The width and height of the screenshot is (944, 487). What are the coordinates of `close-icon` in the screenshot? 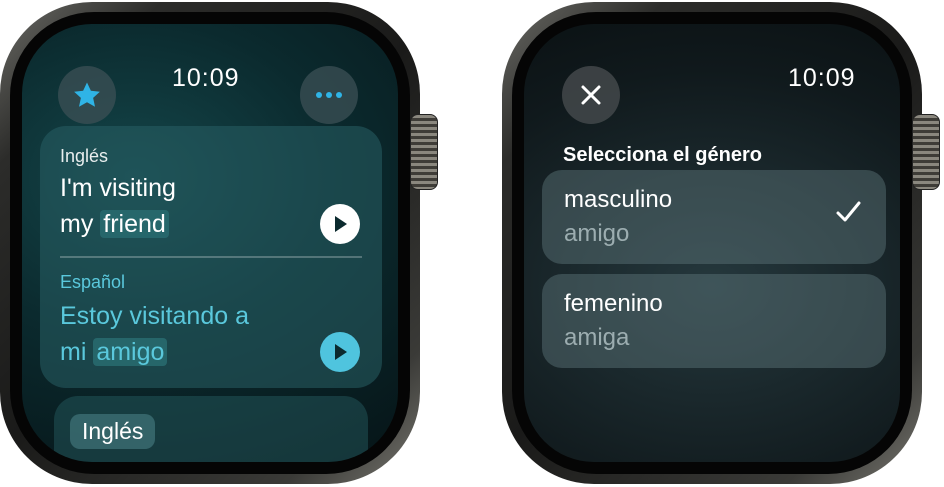 It's located at (591, 95).